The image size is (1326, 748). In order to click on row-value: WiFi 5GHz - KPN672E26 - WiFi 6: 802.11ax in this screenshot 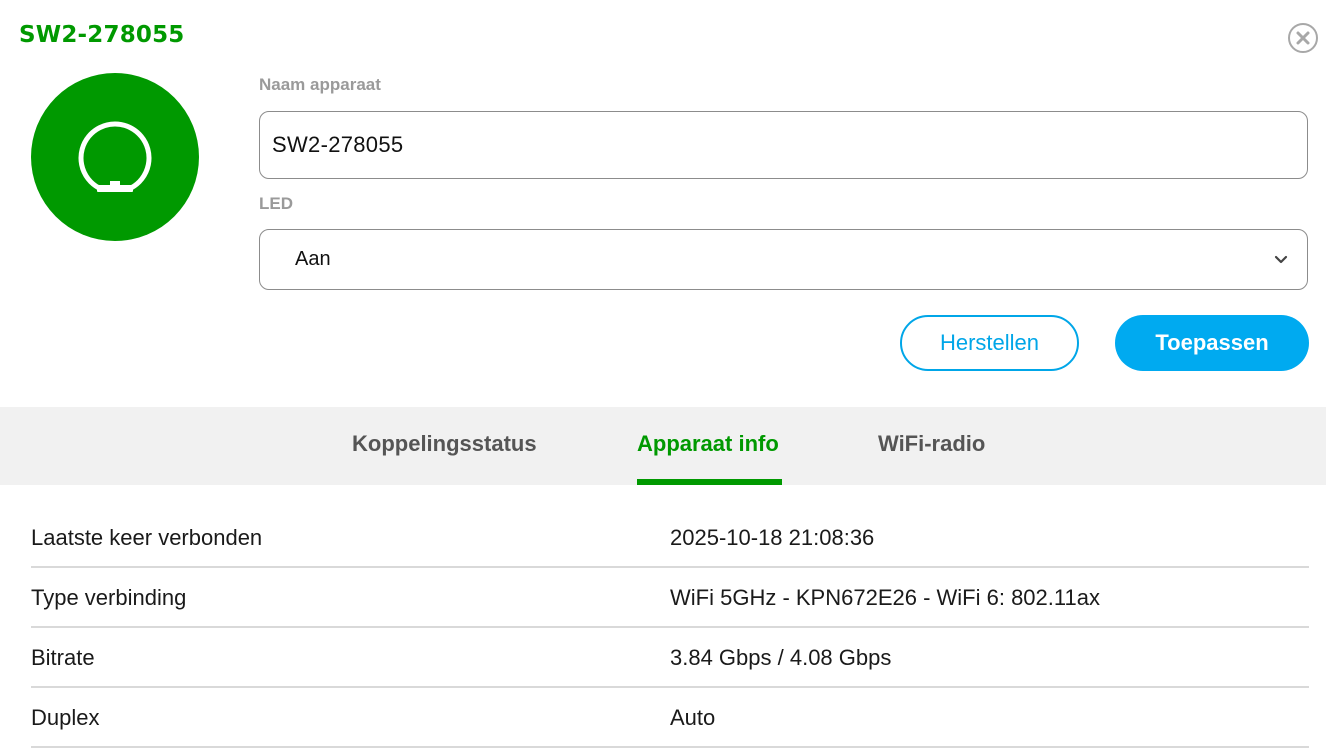, I will do `click(885, 597)`.